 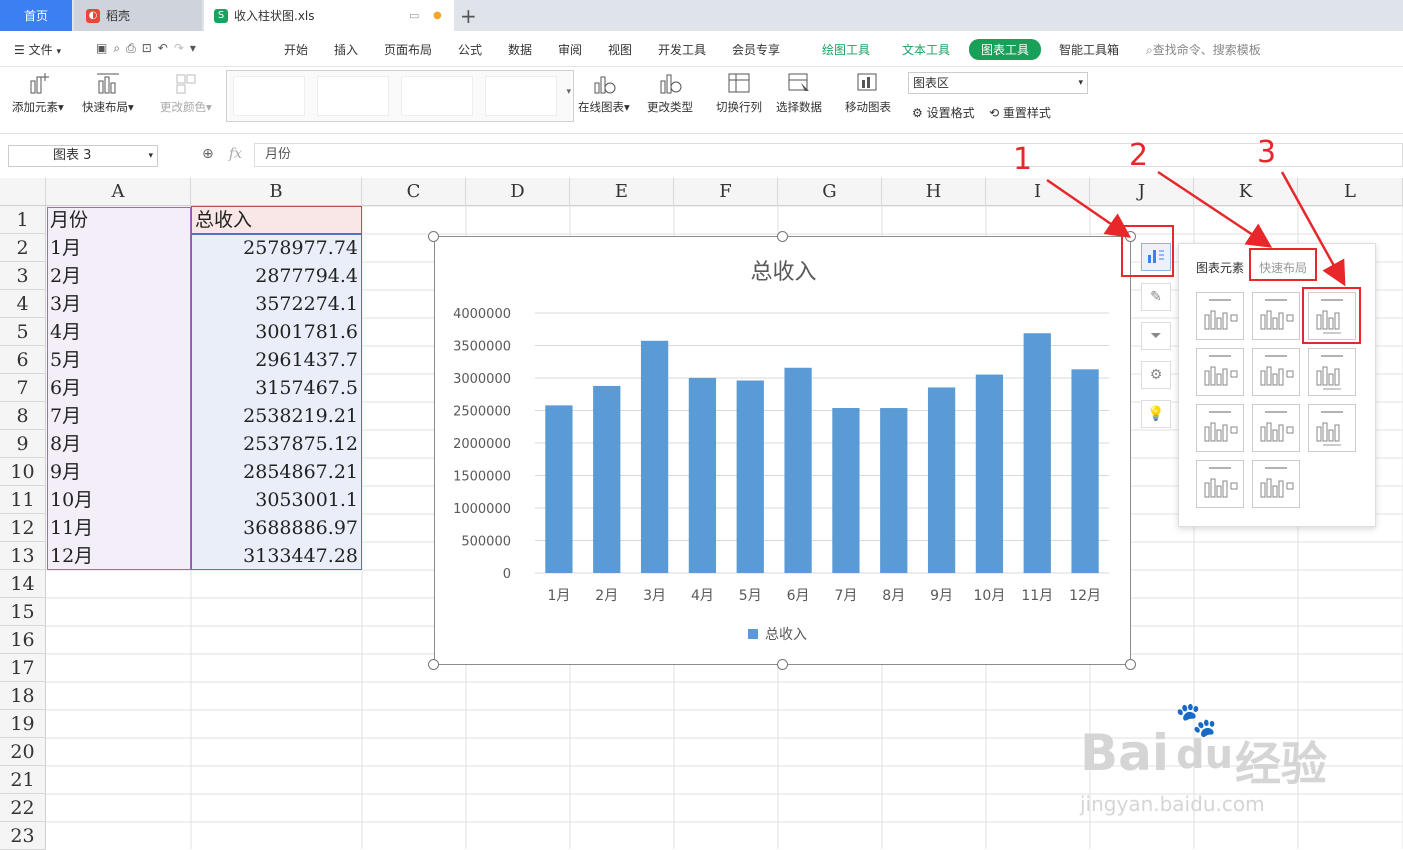 What do you see at coordinates (23, 584) in the screenshot?
I see `row-header-14: 14` at bounding box center [23, 584].